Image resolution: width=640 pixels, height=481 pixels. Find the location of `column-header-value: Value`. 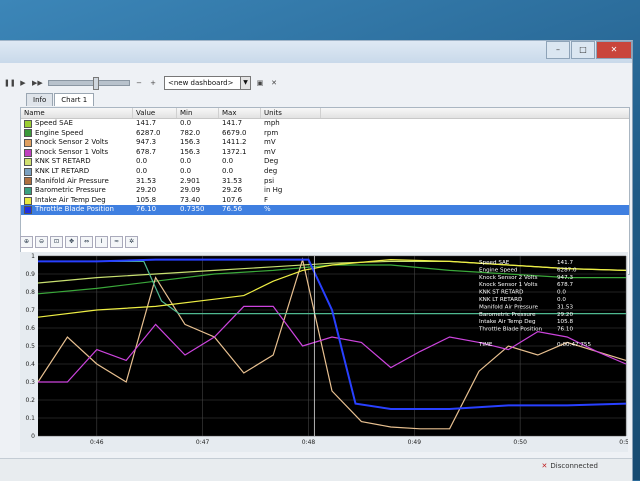

column-header-value: Value is located at coordinates (155, 113).